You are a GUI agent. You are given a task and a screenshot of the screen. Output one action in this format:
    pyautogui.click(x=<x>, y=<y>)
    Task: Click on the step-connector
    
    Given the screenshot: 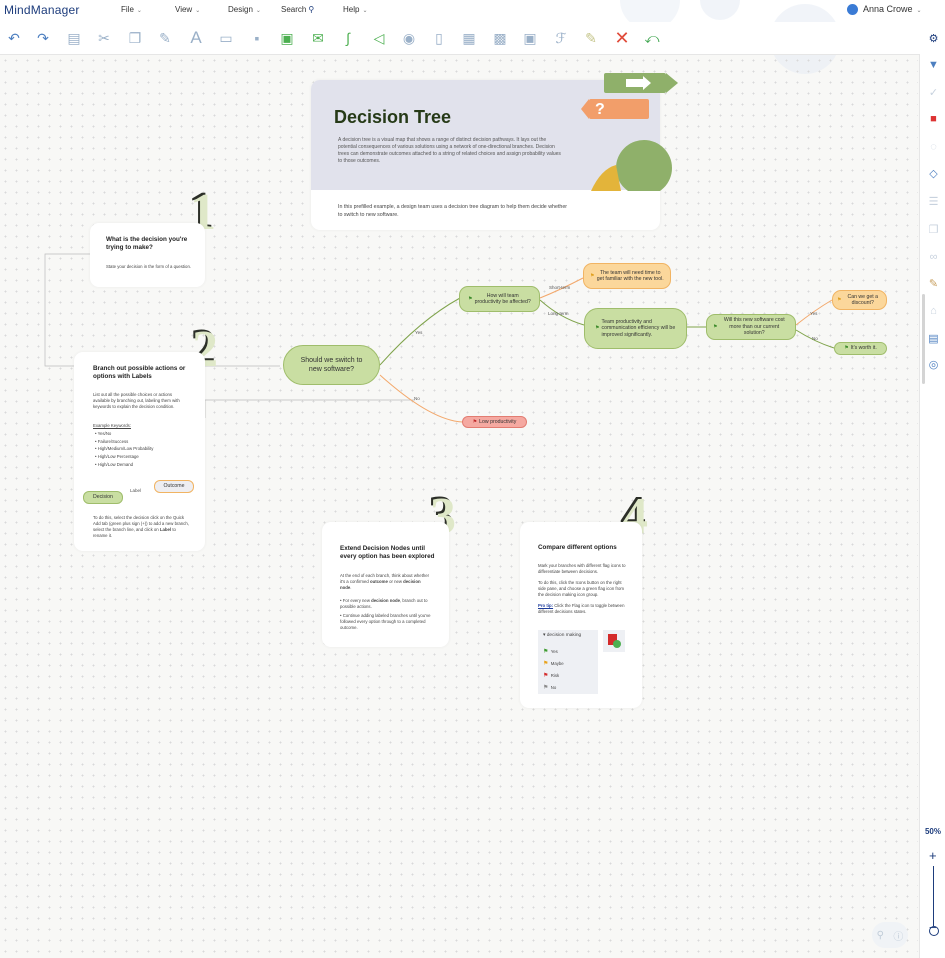 What is the action you would take?
    pyautogui.click(x=309, y=408)
    